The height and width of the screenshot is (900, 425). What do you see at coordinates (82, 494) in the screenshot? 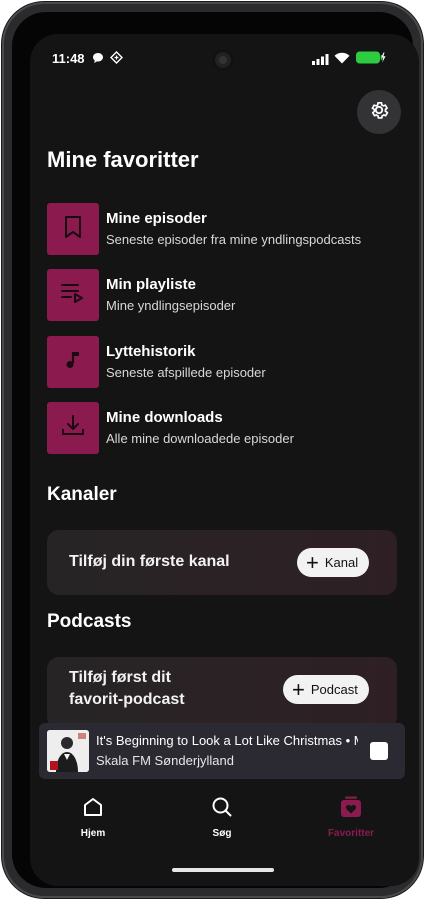
I see `channels-heading: Kanaler` at bounding box center [82, 494].